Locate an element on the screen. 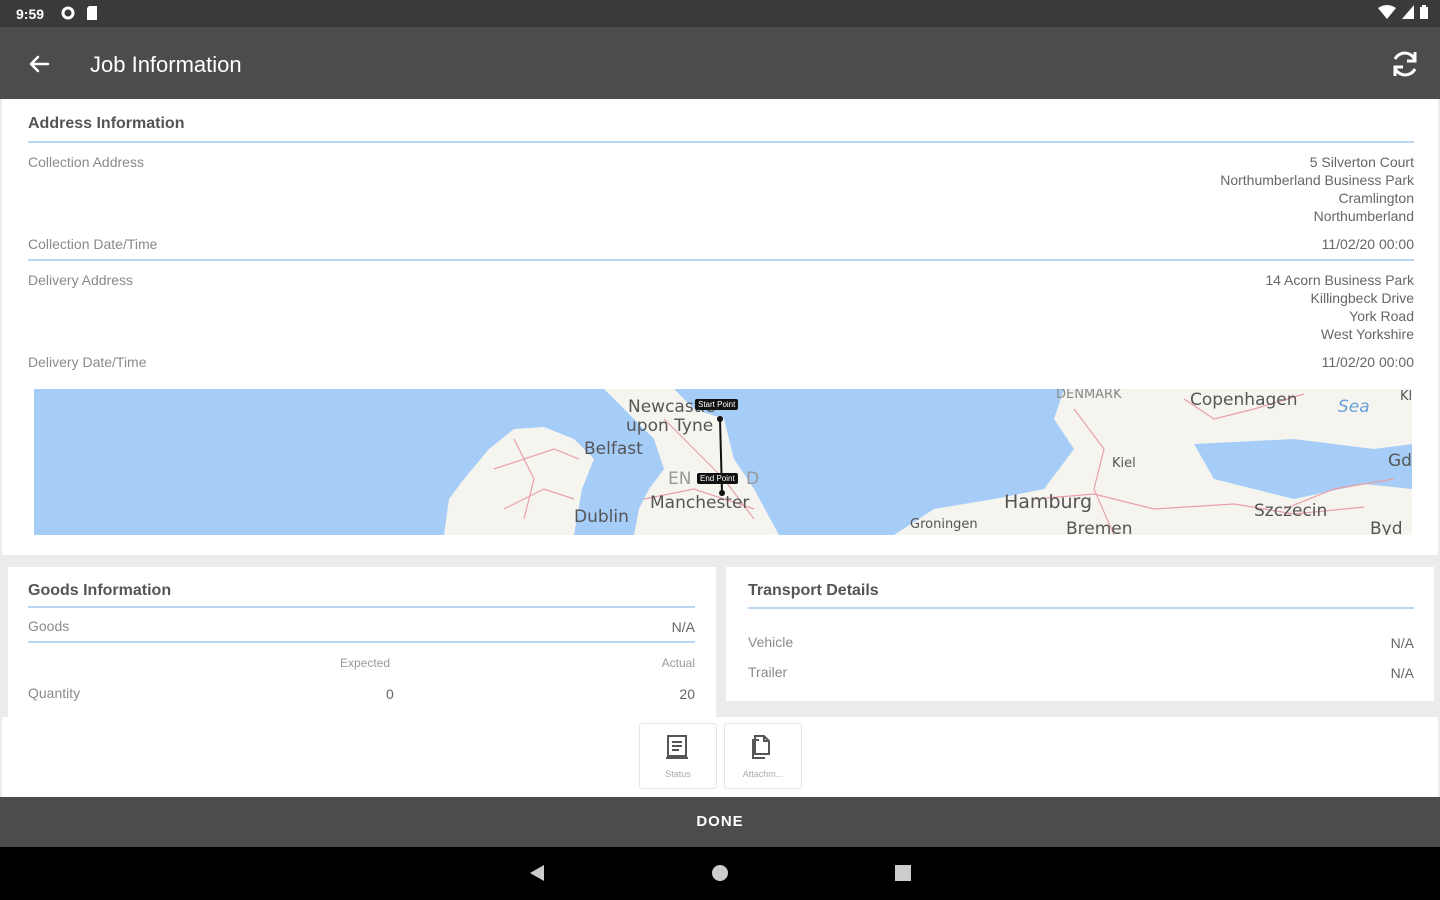 Image resolution: width=1440 pixels, height=900 pixels. map-place-label: Dublin is located at coordinates (601, 517).